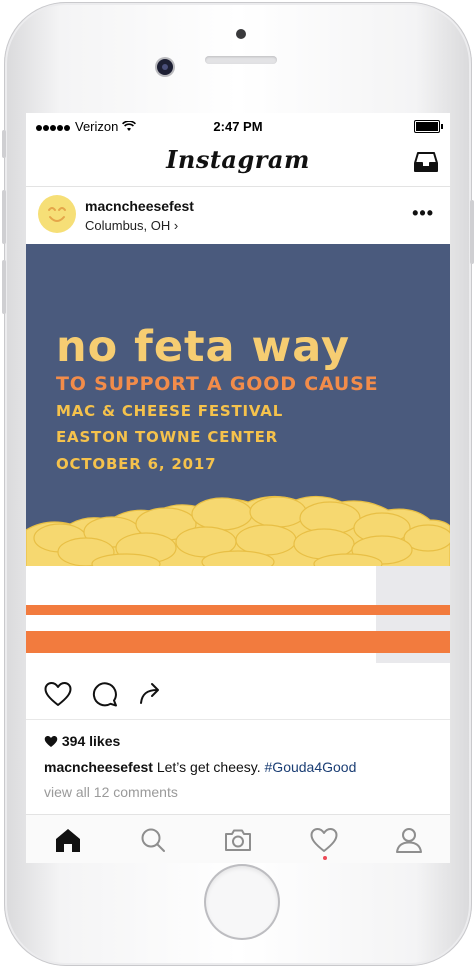  What do you see at coordinates (139, 206) in the screenshot?
I see `post-username: macncheesefest` at bounding box center [139, 206].